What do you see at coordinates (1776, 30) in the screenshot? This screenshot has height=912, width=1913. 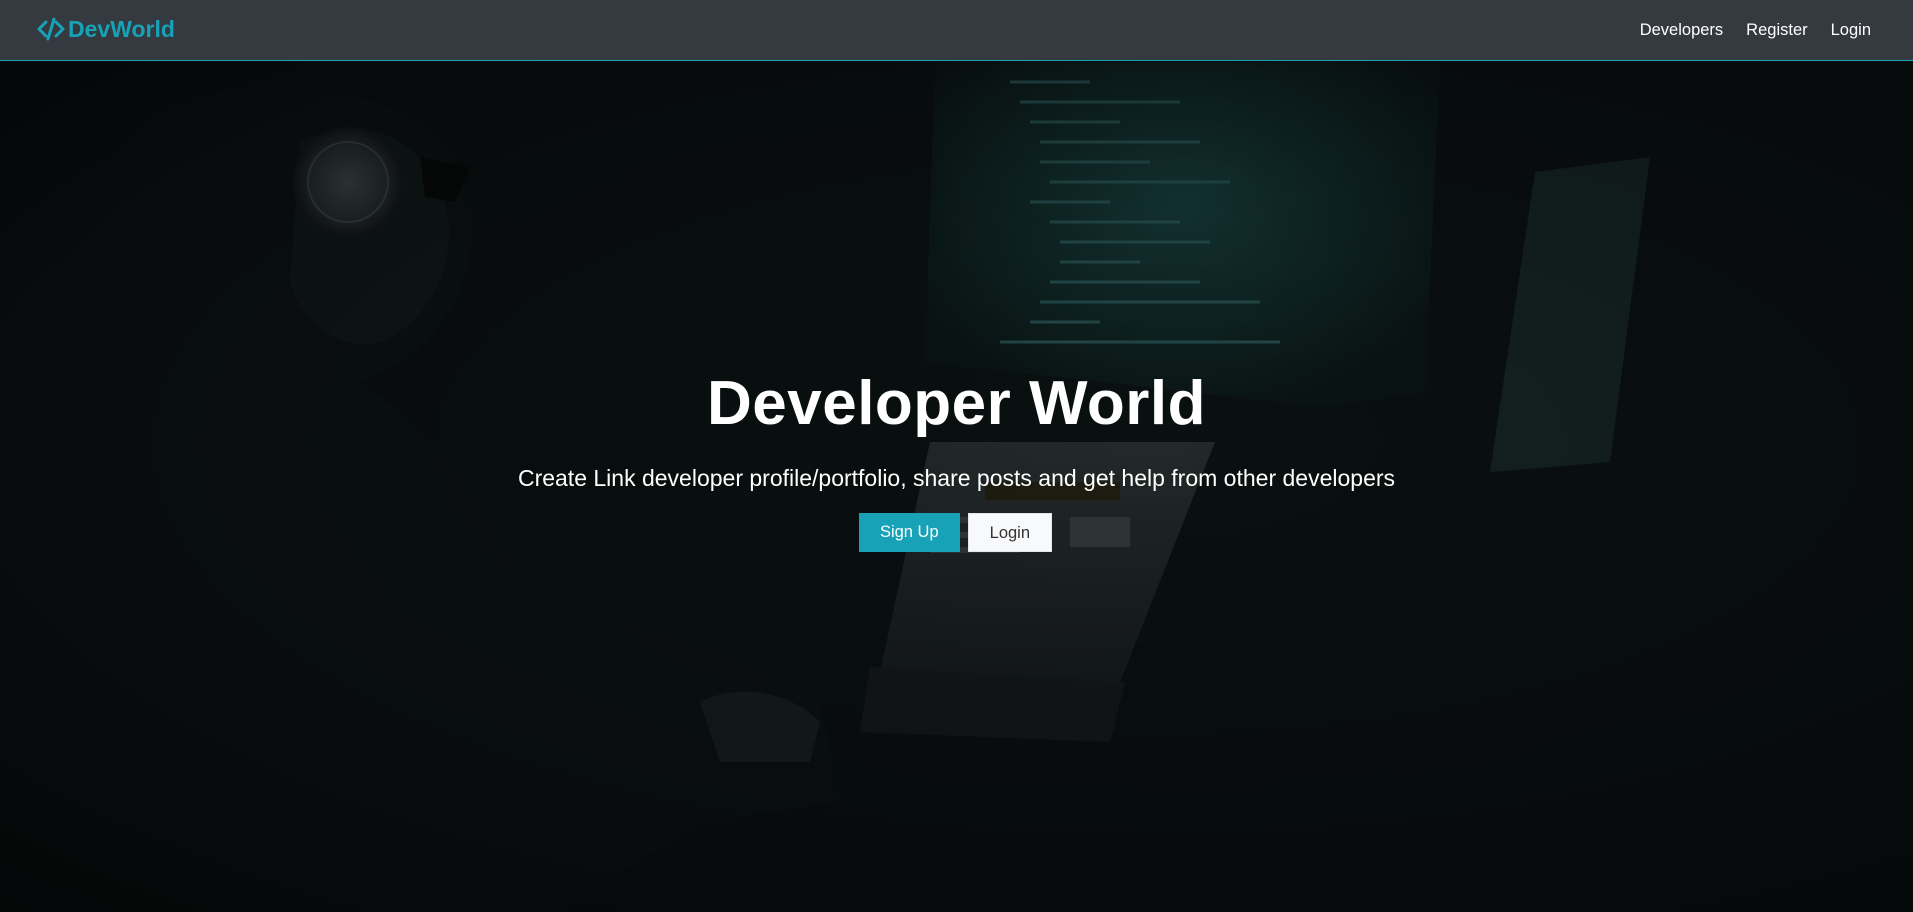 I see `nav-register-link: Register` at bounding box center [1776, 30].